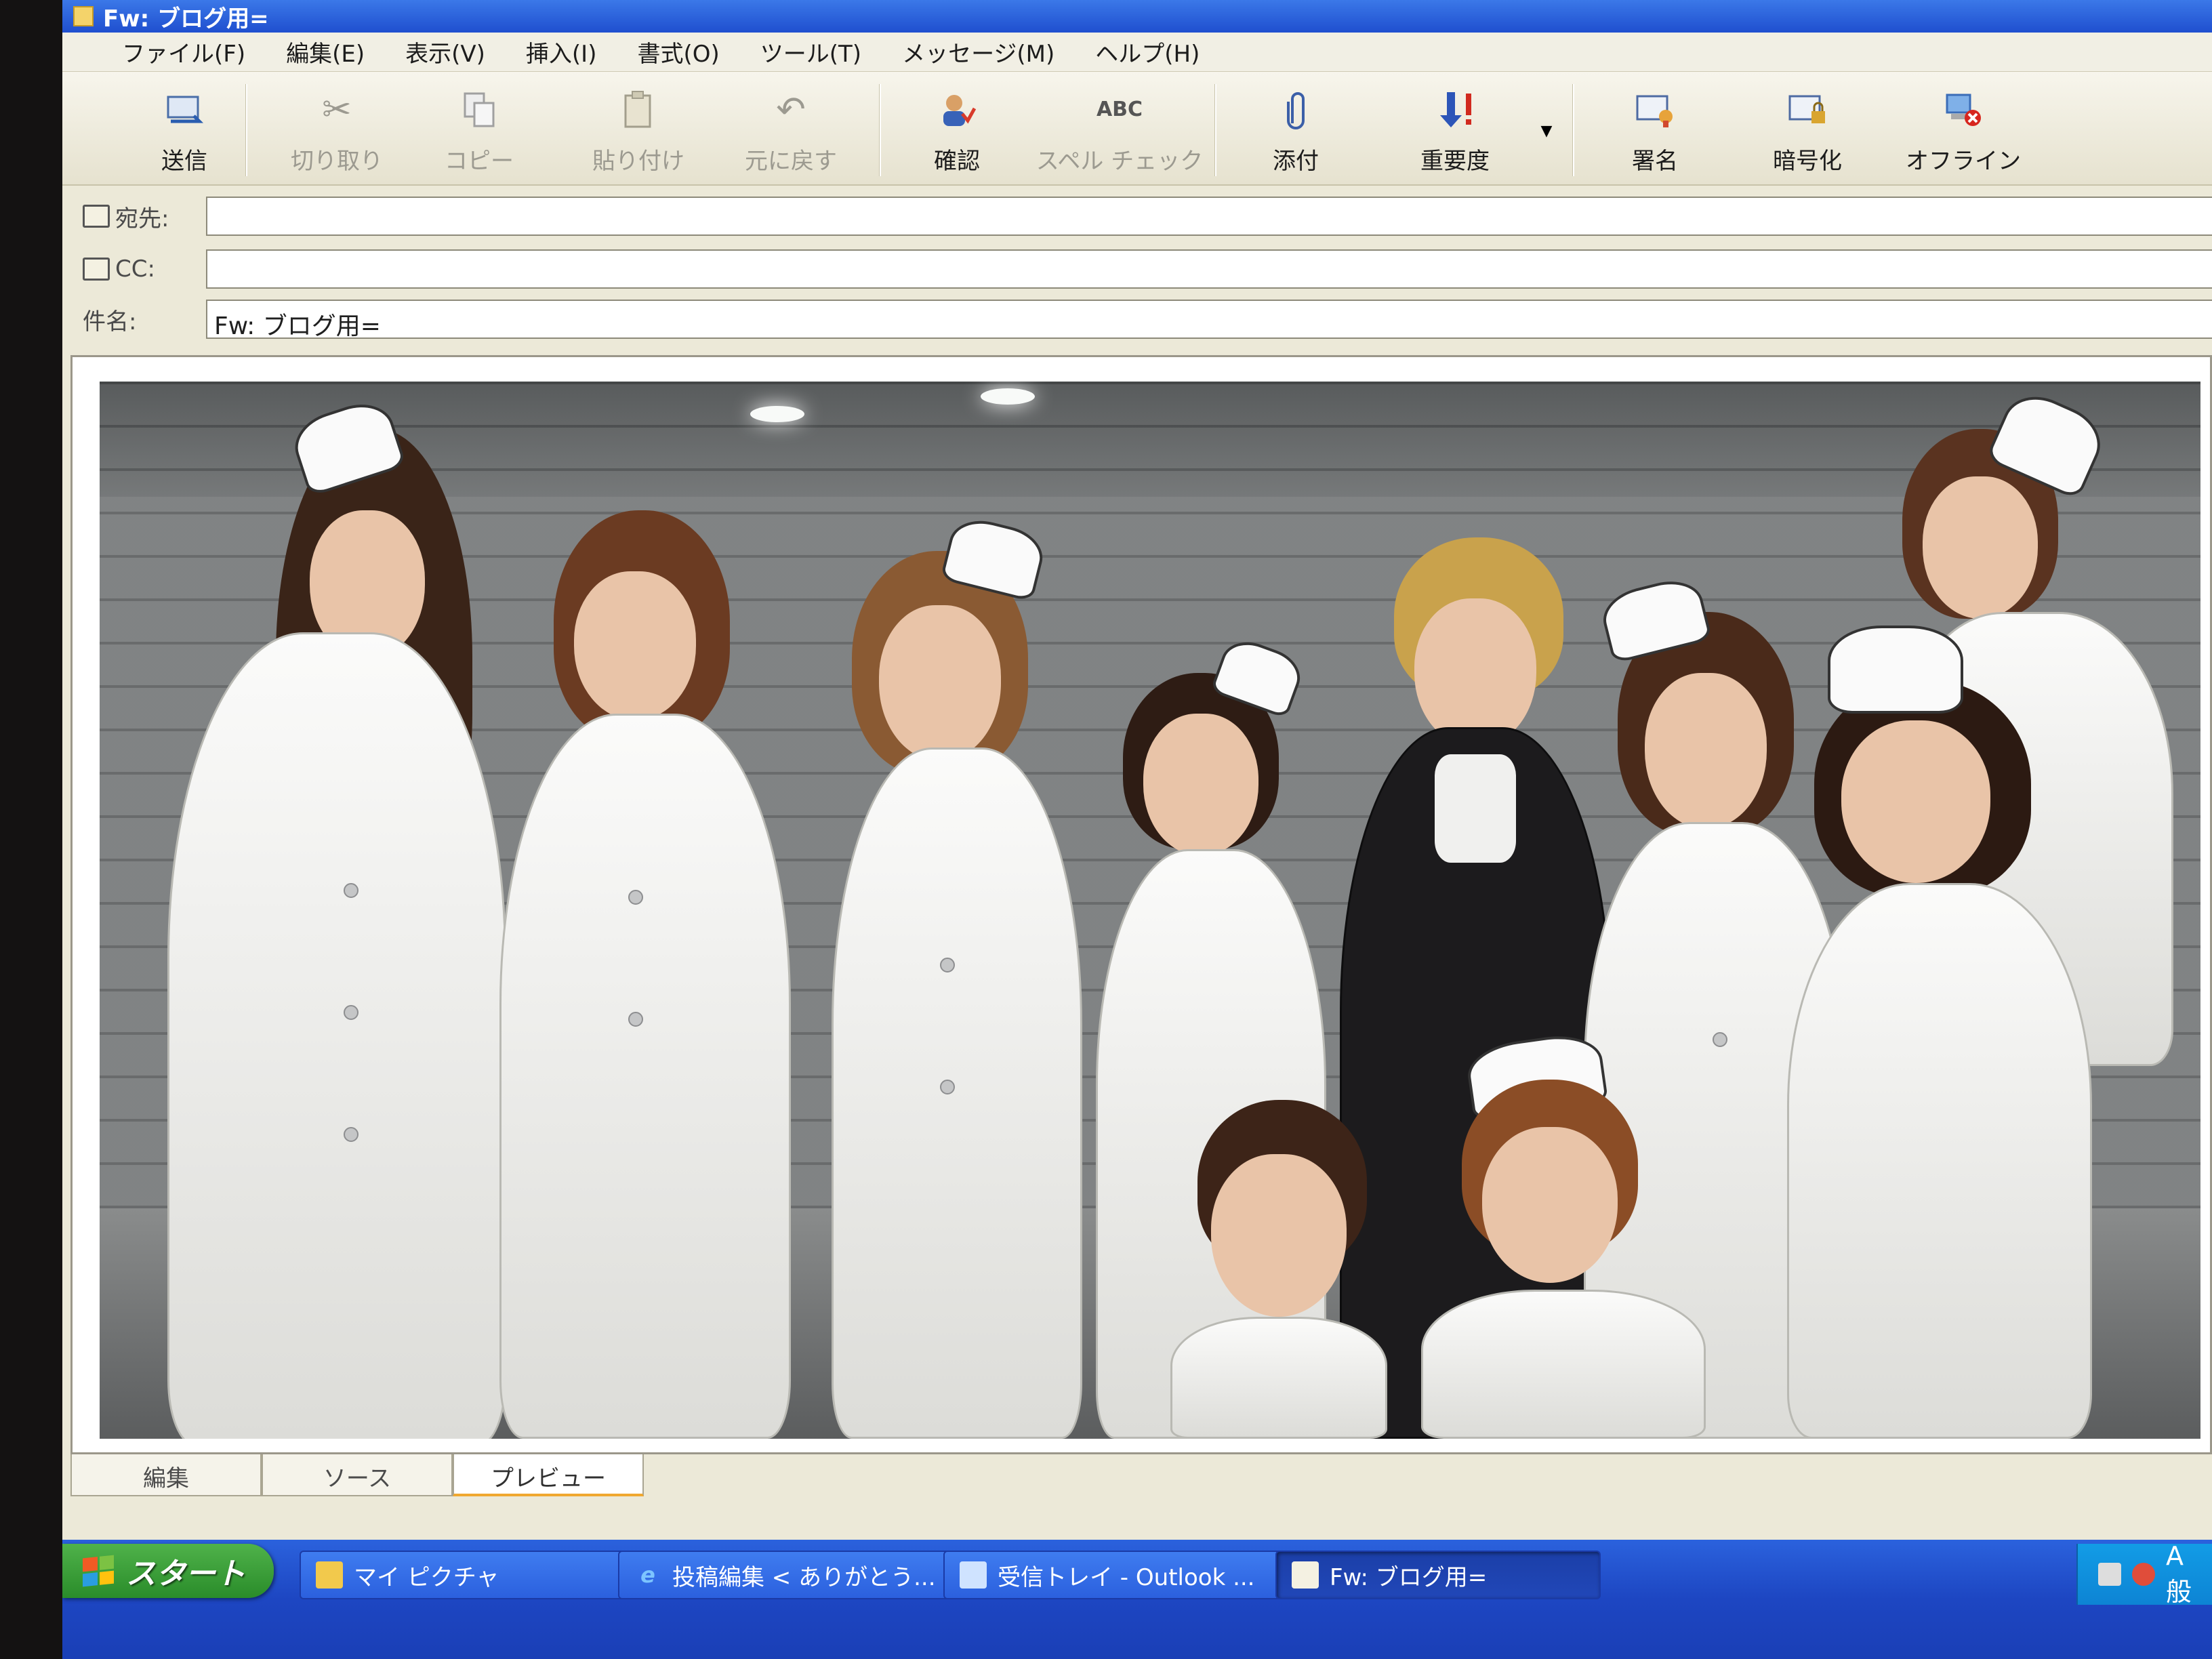  I want to click on copy-icon, so click(479, 110).